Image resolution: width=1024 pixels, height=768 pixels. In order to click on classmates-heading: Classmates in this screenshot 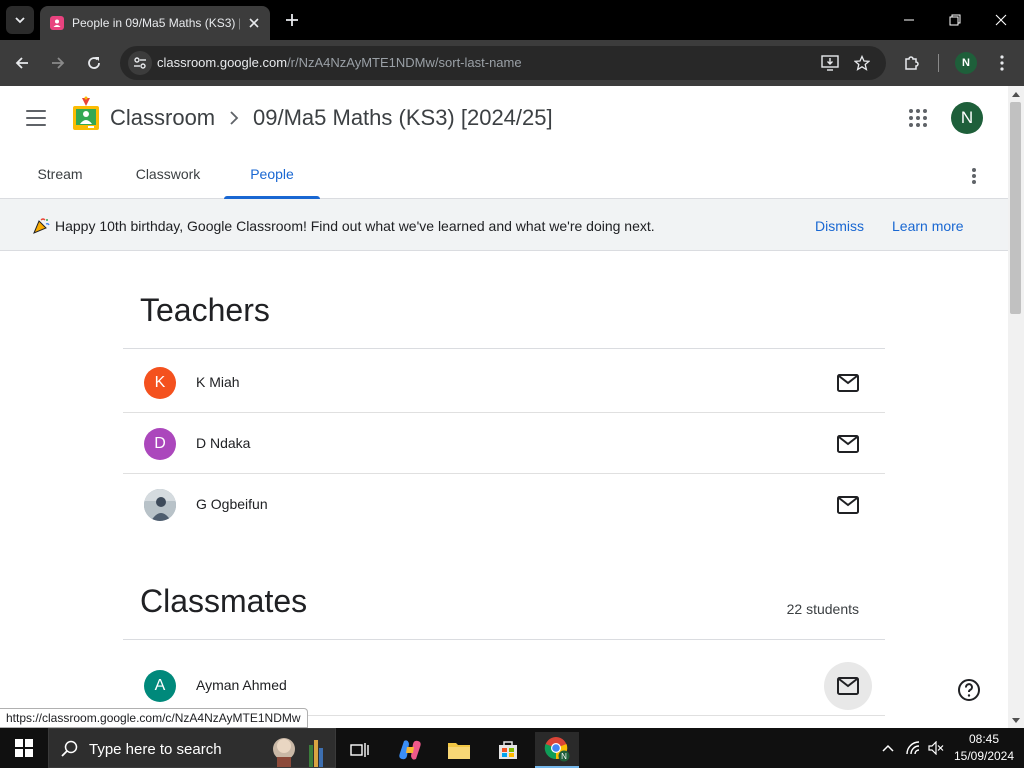, I will do `click(224, 601)`.